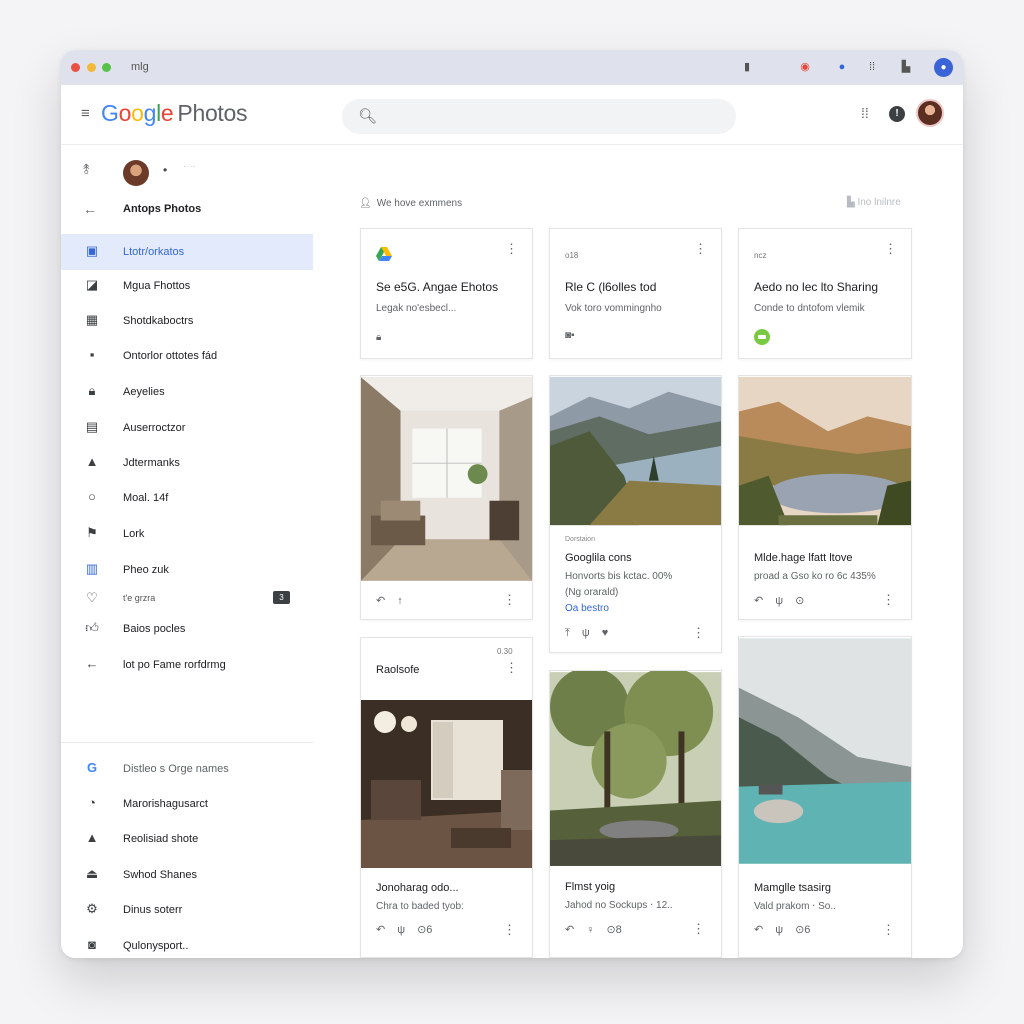 The width and height of the screenshot is (1024, 1024). I want to click on sidebar-avatar, so click(136, 173).